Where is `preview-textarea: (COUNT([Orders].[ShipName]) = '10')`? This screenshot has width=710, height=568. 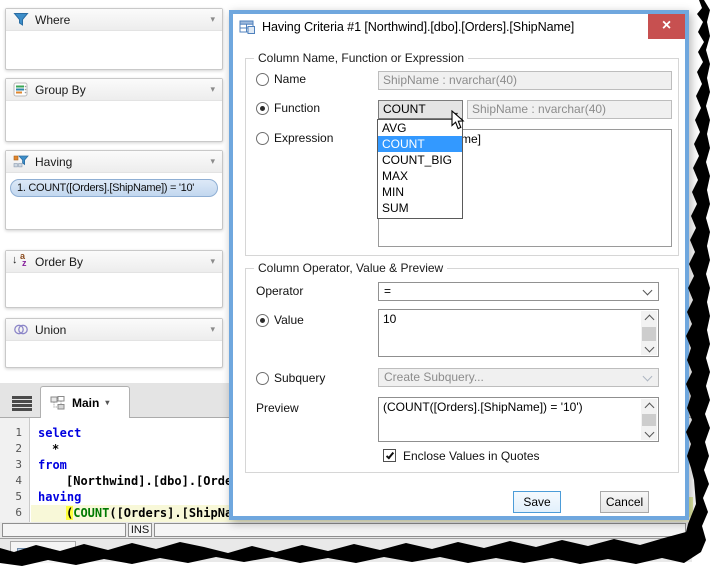 preview-textarea: (COUNT([Orders].[ShipName]) = '10') is located at coordinates (518, 419).